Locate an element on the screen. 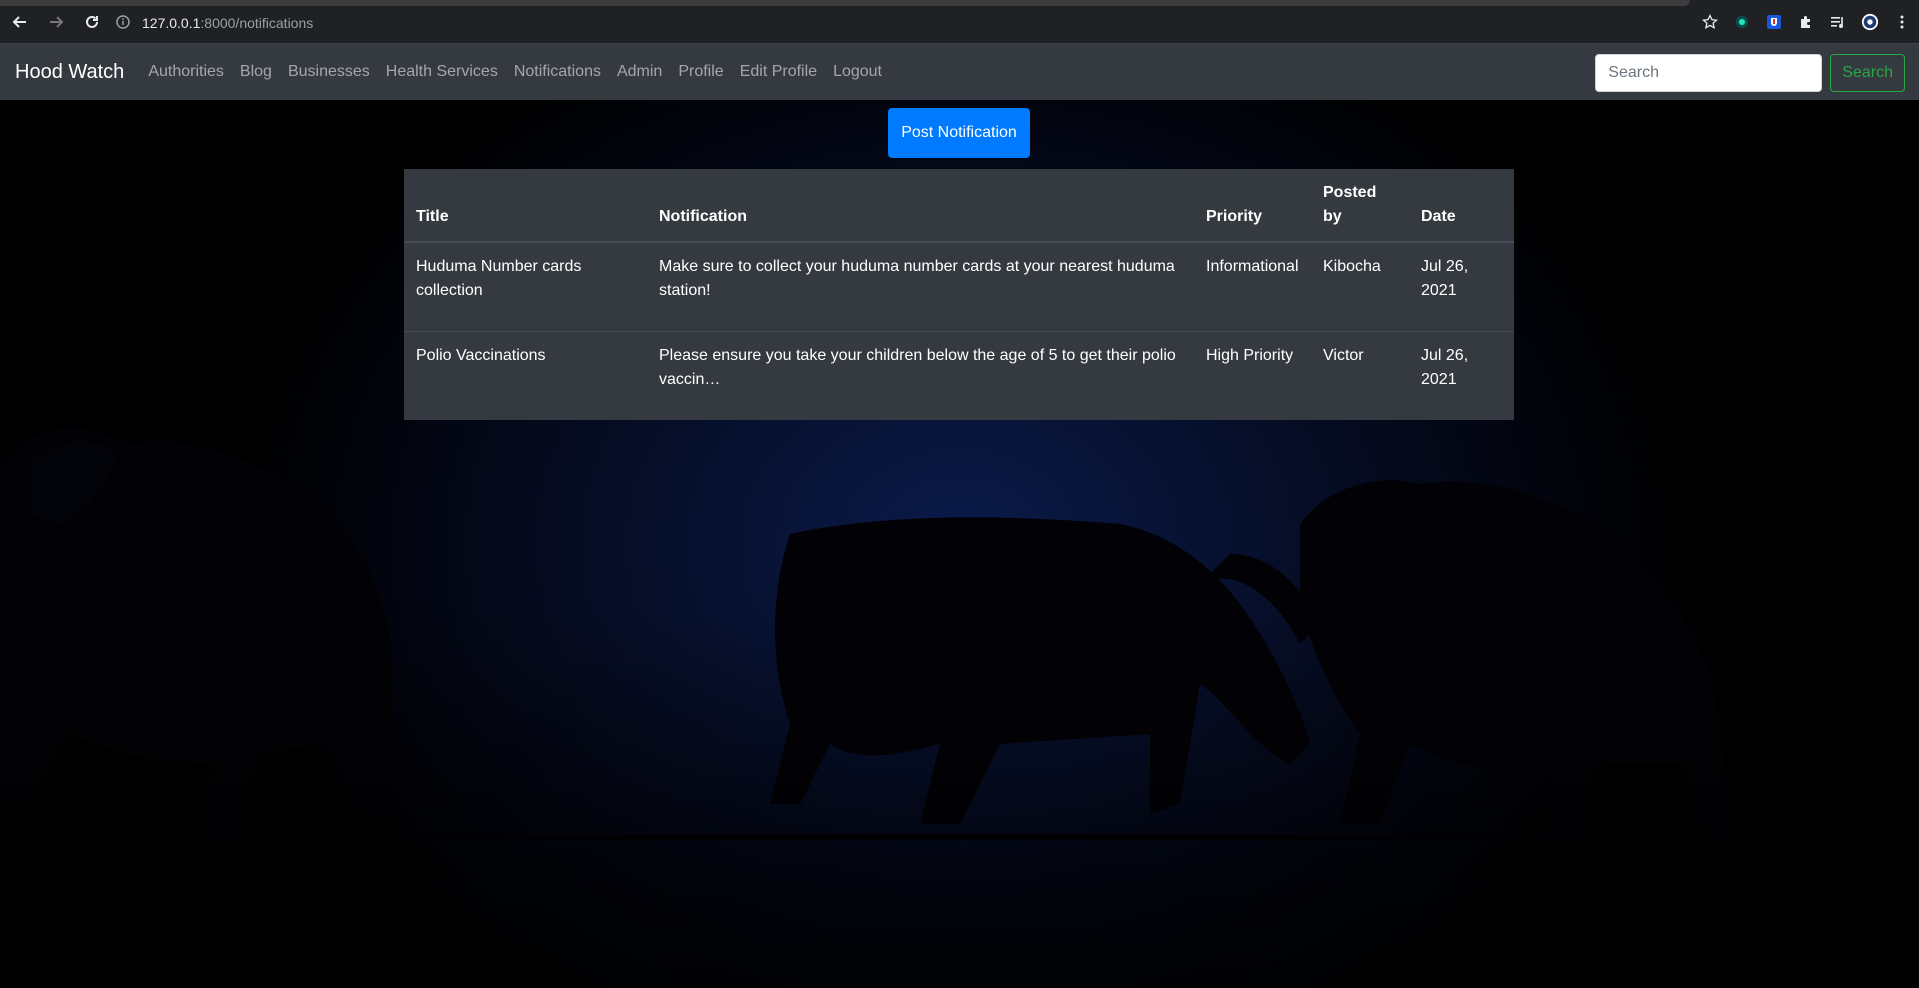 The height and width of the screenshot is (988, 1919). nav-link-profile: Profile is located at coordinates (700, 72).